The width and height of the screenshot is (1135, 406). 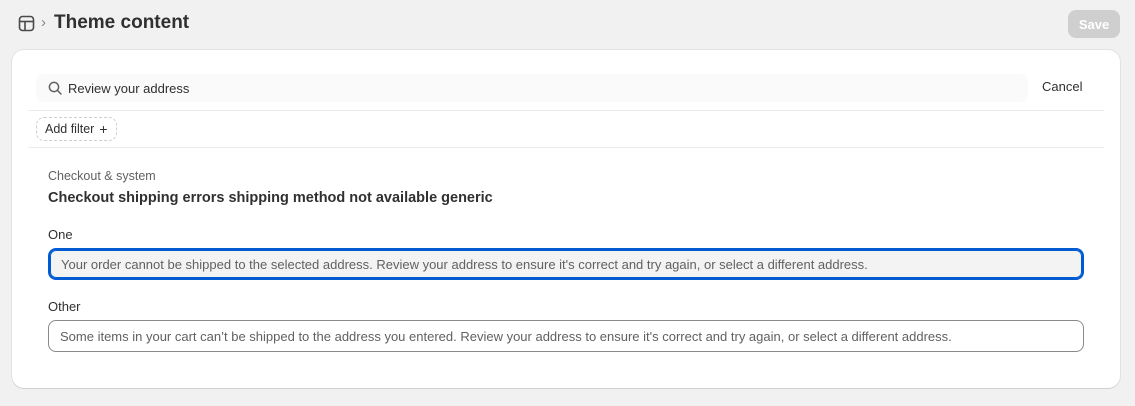 What do you see at coordinates (122, 22) in the screenshot?
I see `page-title: Theme content` at bounding box center [122, 22].